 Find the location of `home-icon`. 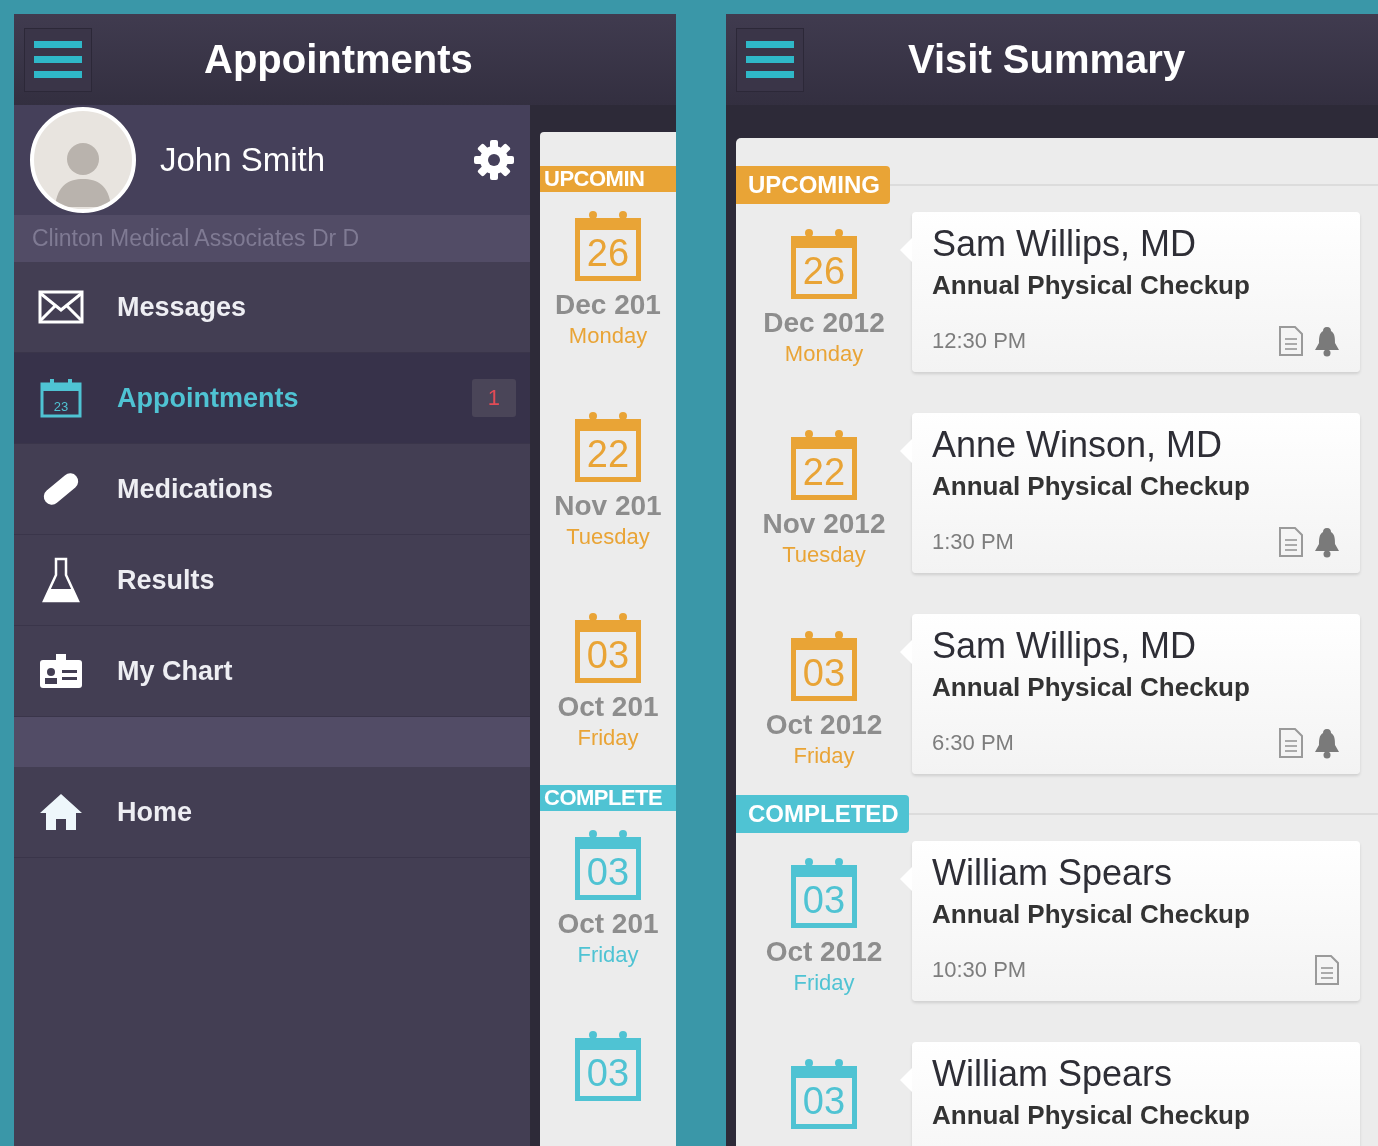

home-icon is located at coordinates (61, 812).